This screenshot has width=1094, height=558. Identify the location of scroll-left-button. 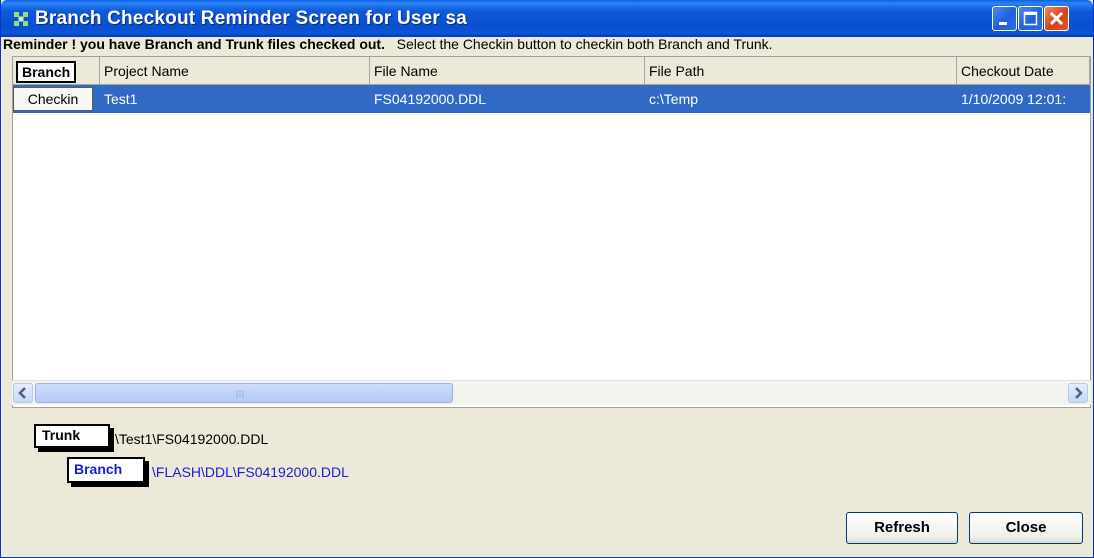
(23, 393).